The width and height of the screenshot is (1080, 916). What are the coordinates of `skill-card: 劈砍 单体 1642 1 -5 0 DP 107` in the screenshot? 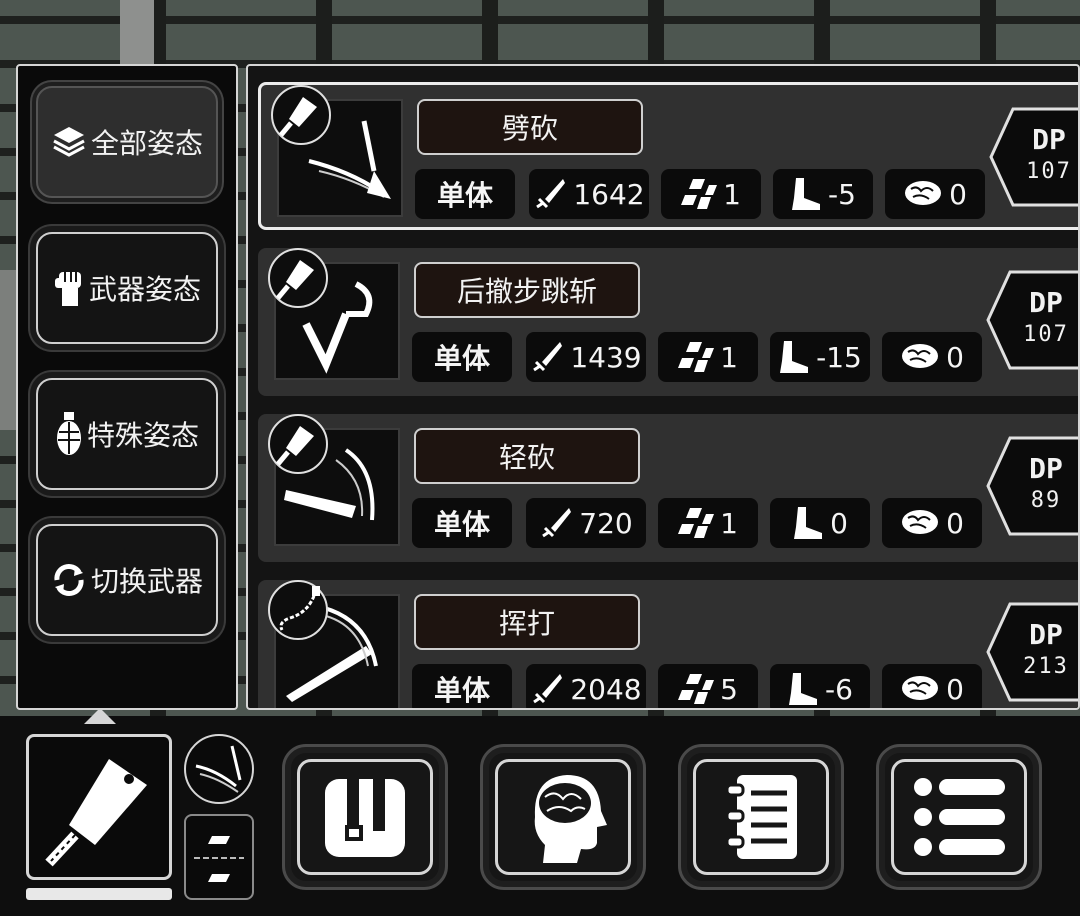 It's located at (668, 156).